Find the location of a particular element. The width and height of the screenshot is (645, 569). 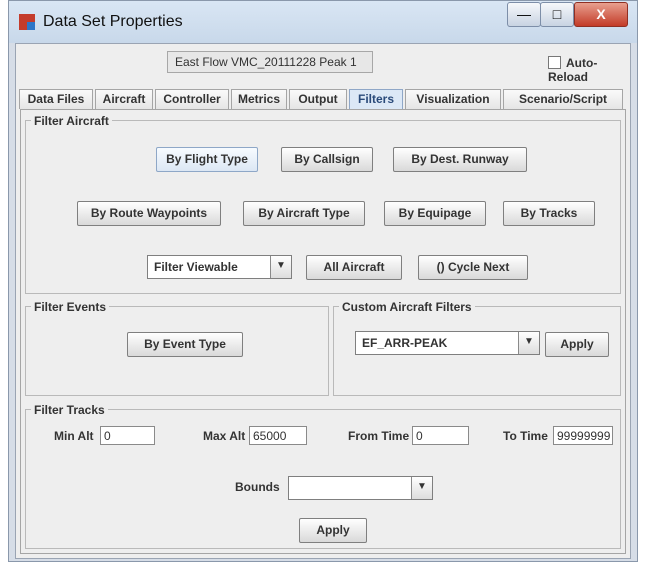

max-alt-input: 65000 is located at coordinates (278, 435).